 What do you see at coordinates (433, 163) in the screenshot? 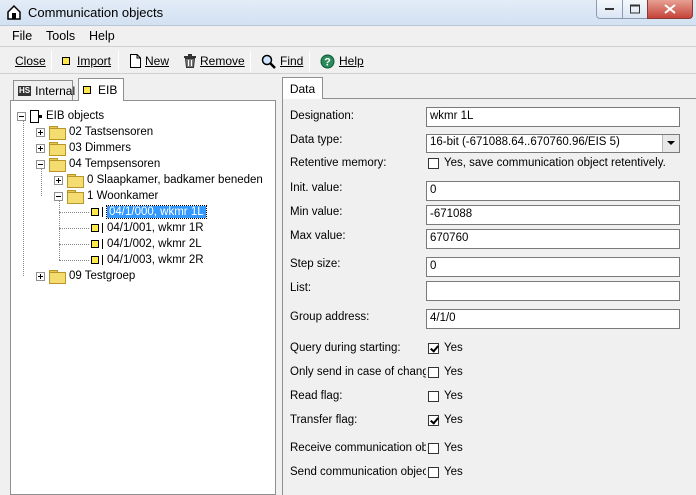
I see `retentive-checkbox` at bounding box center [433, 163].